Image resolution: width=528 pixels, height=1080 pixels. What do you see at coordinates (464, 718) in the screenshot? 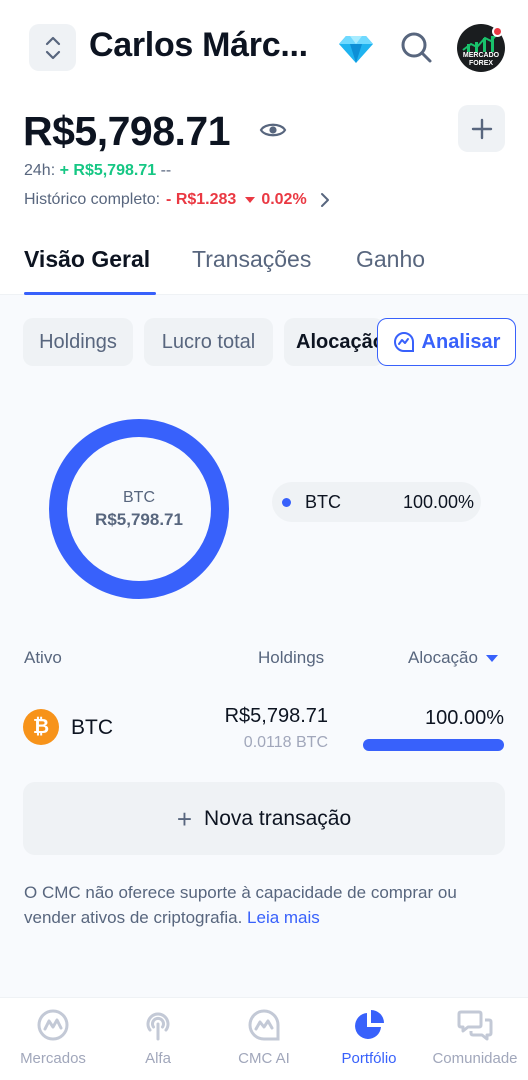
I see `asset-allocation-pct: 100.00%` at bounding box center [464, 718].